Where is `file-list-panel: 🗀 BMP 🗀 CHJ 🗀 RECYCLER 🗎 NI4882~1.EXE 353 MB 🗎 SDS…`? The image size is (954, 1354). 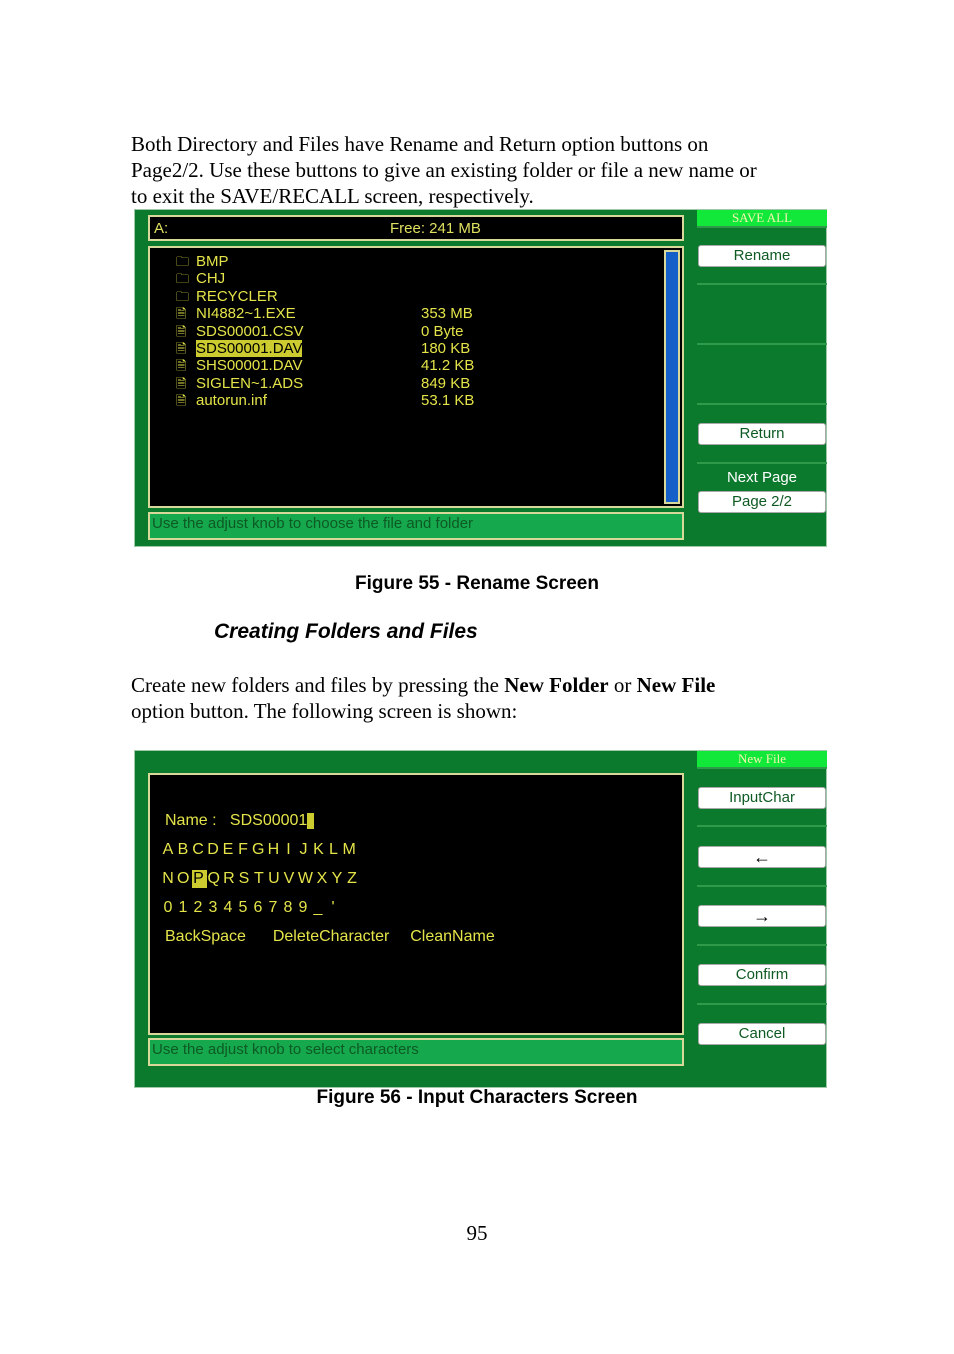 file-list-panel: 🗀 BMP 🗀 CHJ 🗀 RECYCLER 🗎 NI4882~1.EXE 353 MB 🗎 SDS… is located at coordinates (416, 377).